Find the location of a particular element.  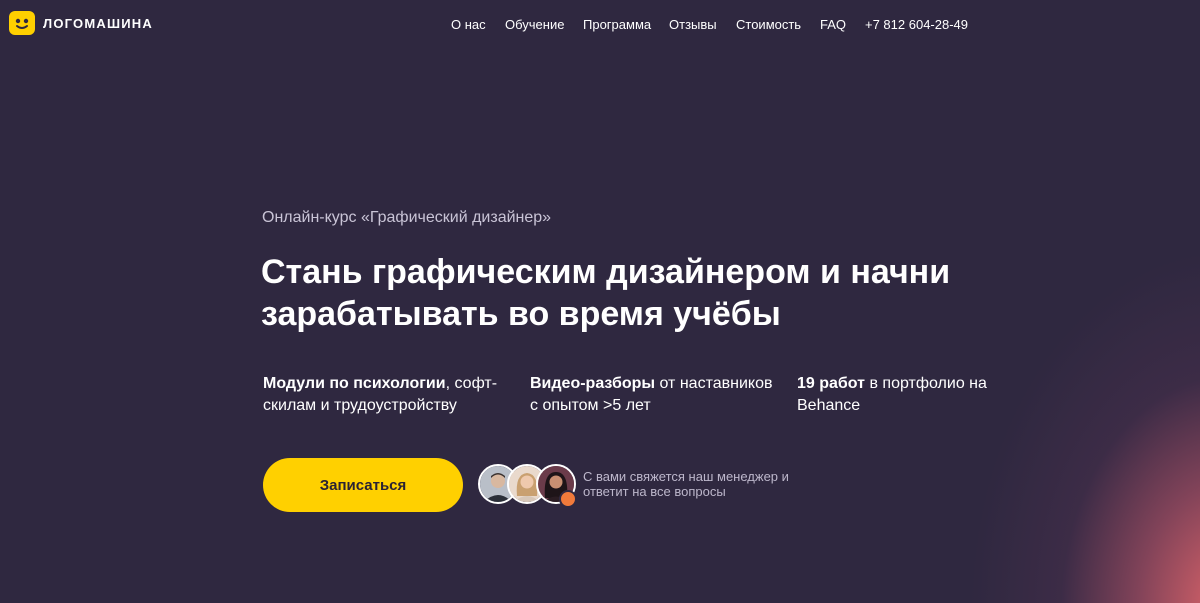

nav-item-phone: +7 812 604-28-49 is located at coordinates (916, 24).